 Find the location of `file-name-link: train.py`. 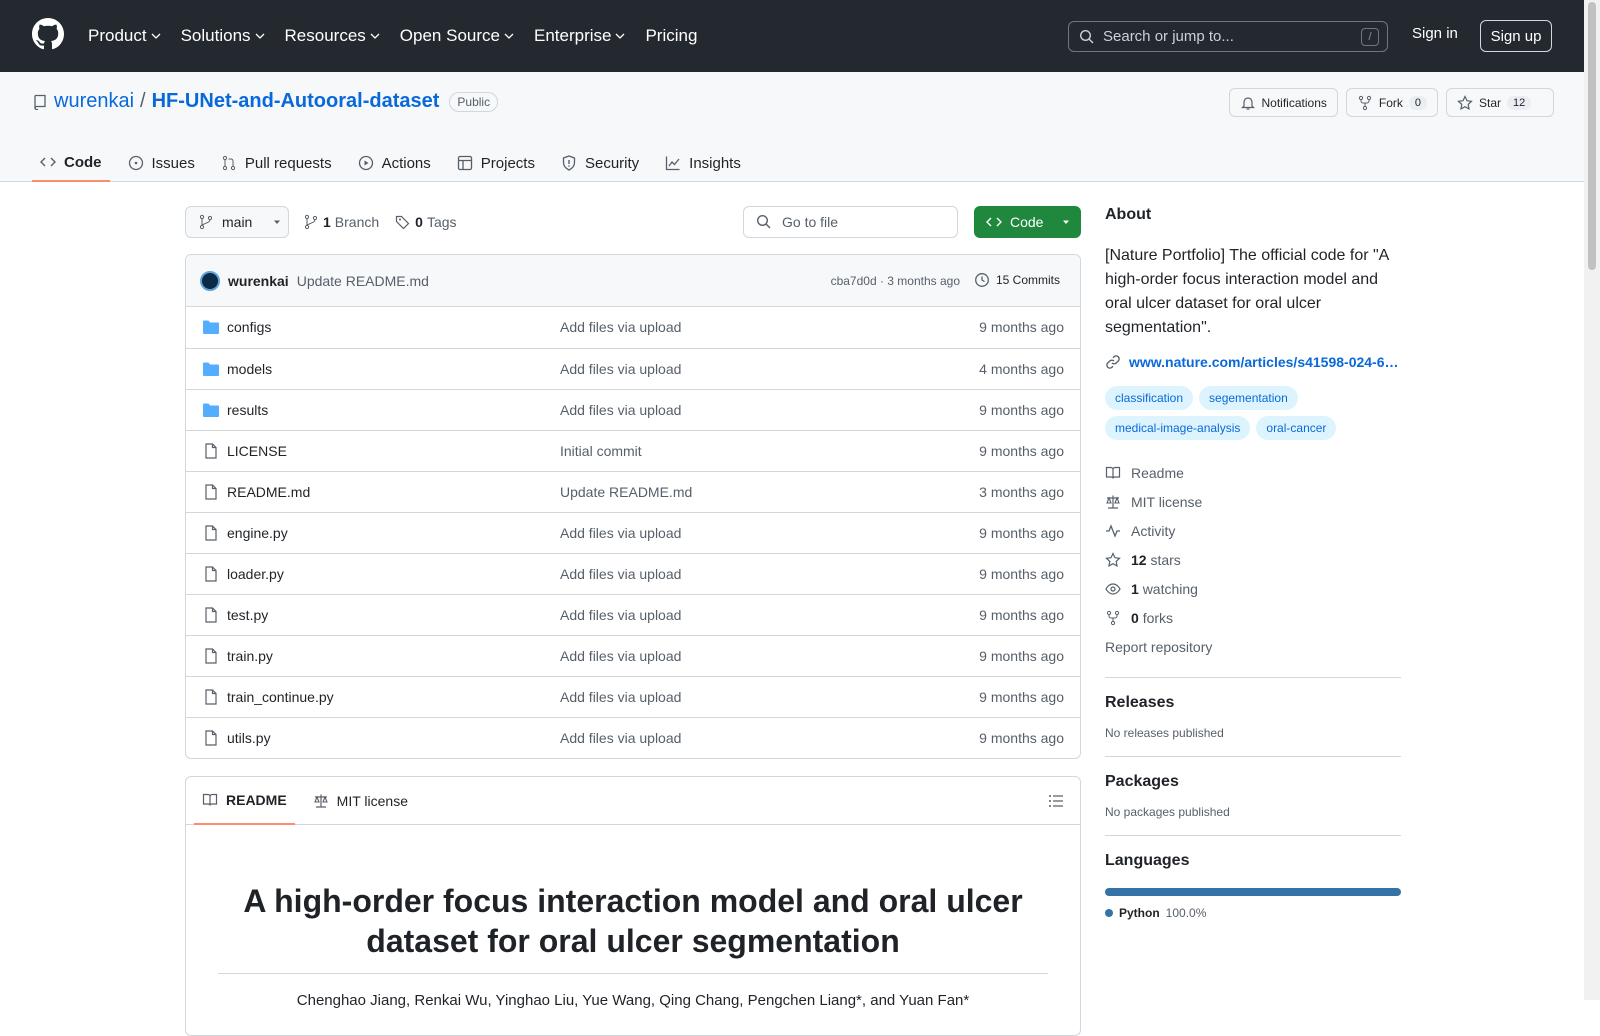

file-name-link: train.py is located at coordinates (250, 656).